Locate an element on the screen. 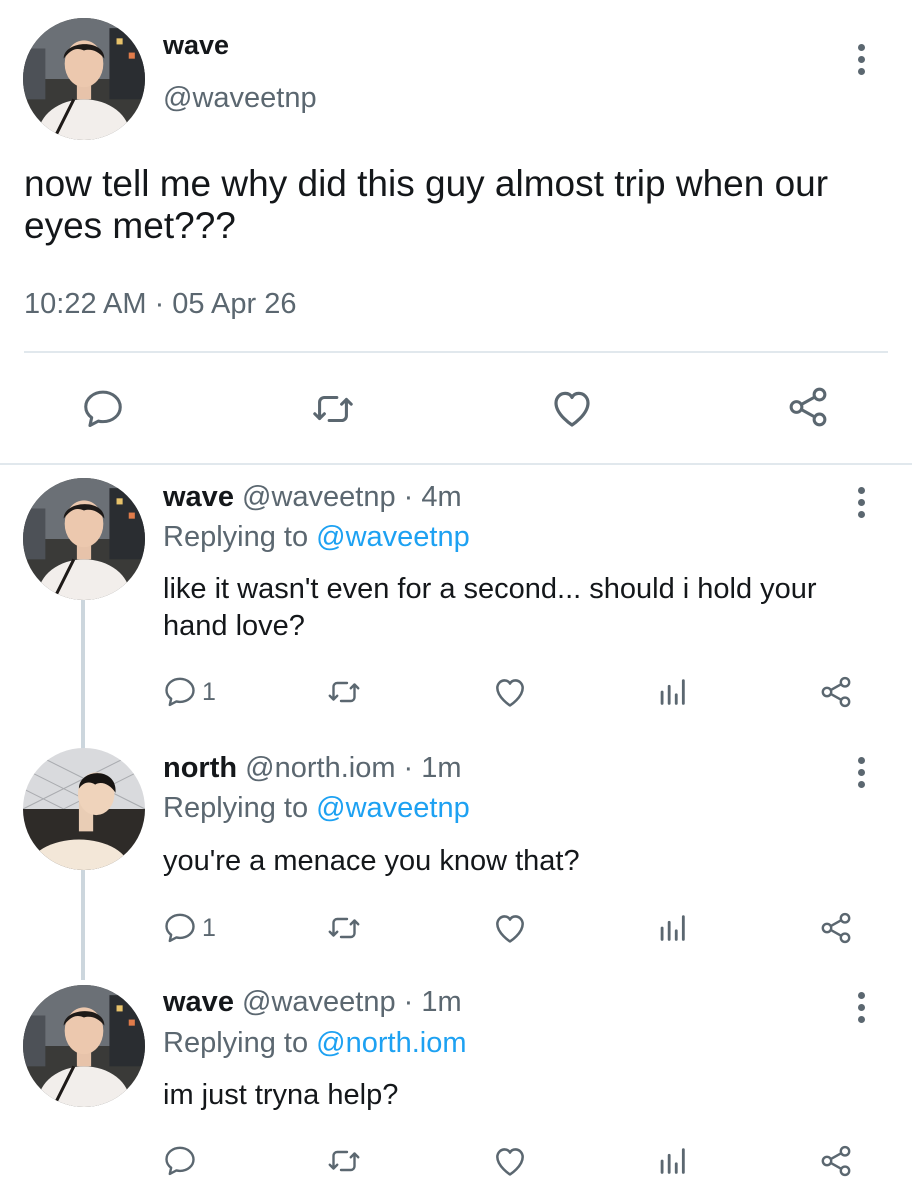  reply-author-handle: @north.iom is located at coordinates (320, 768).